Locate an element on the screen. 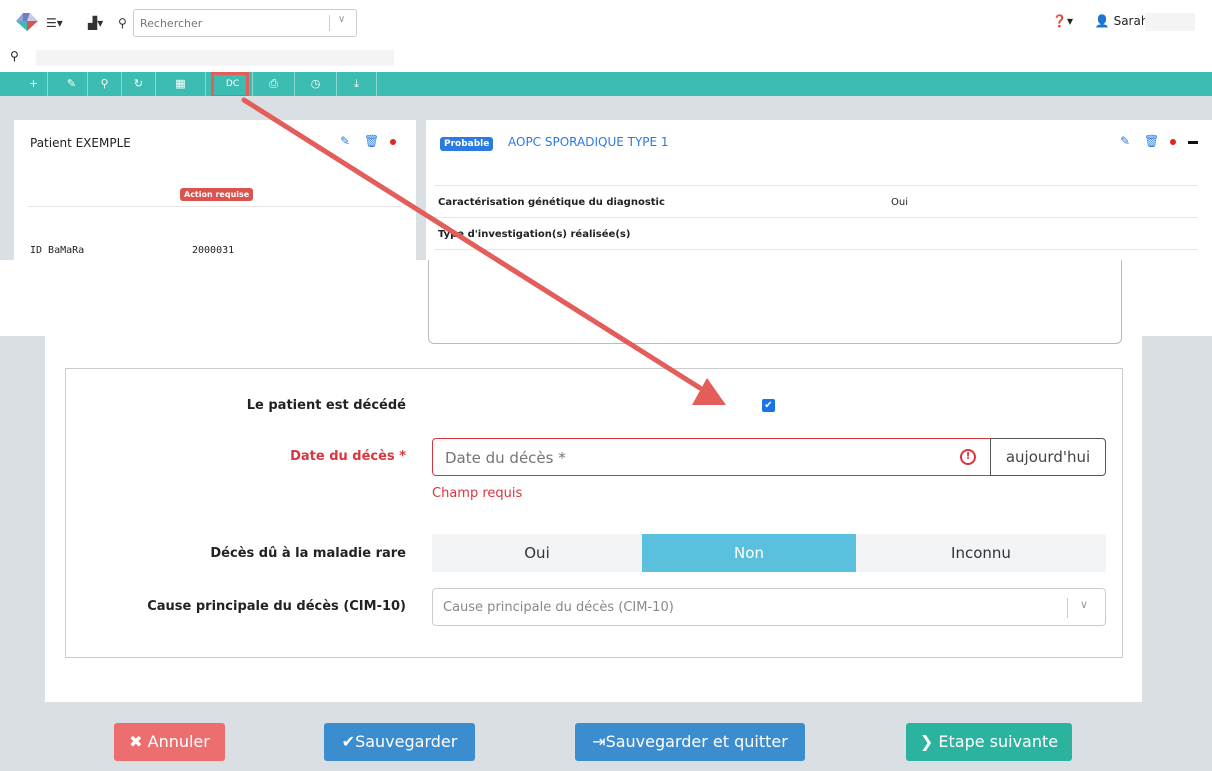 This screenshot has height=771, width=1212. collapse-icon is located at coordinates (1193, 142).